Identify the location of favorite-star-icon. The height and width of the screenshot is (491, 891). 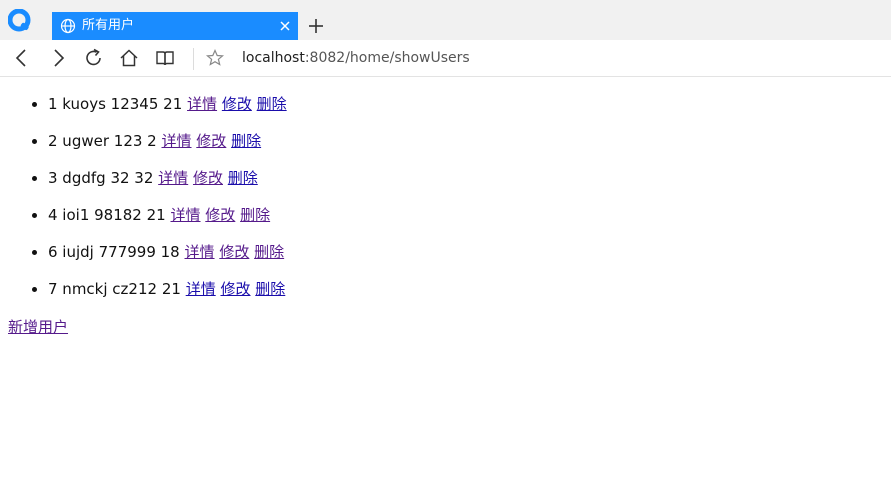
(215, 58).